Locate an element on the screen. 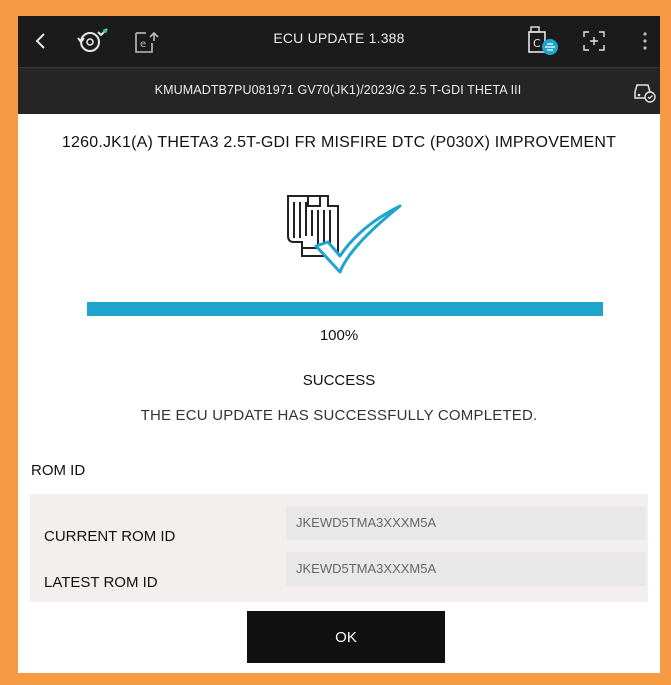 The width and height of the screenshot is (671, 685). more-options-icon is located at coordinates (645, 41).